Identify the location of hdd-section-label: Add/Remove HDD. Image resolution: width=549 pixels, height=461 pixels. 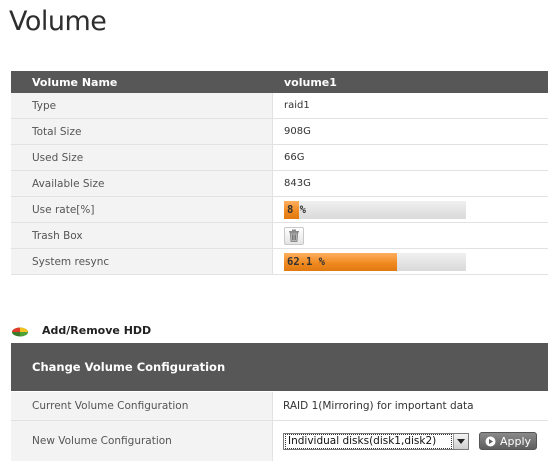
(97, 330).